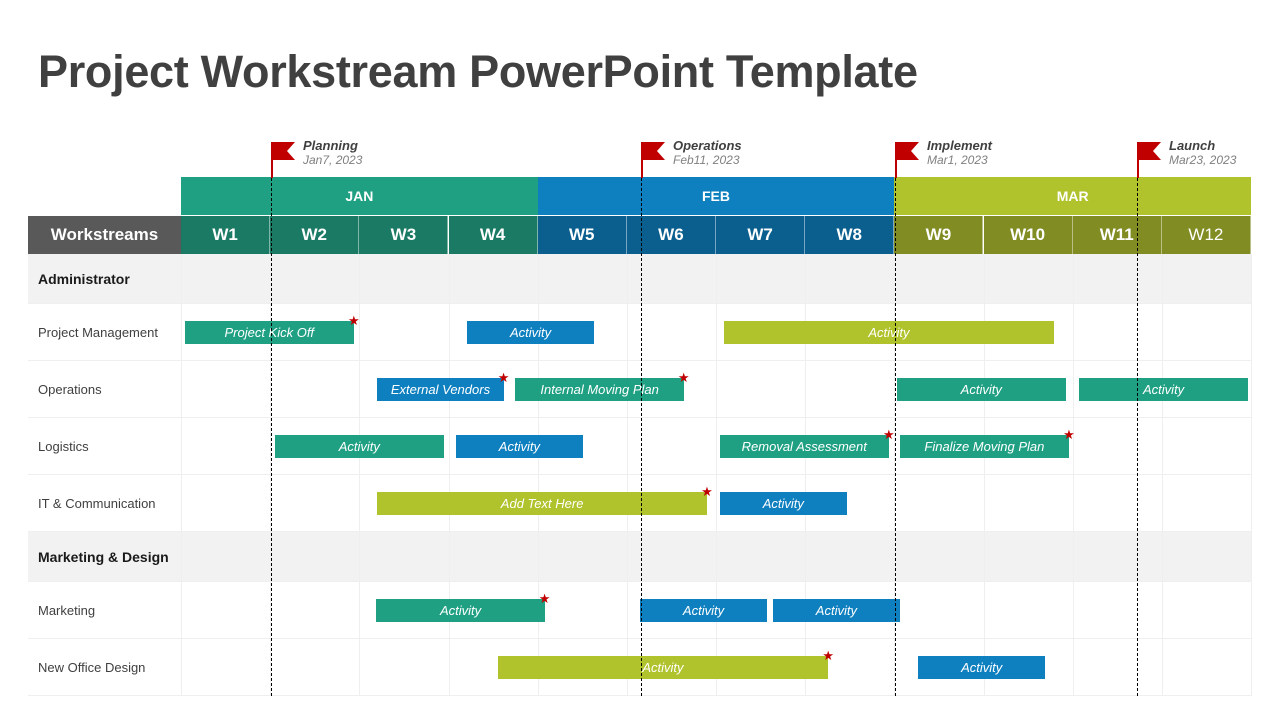  I want to click on milestone-date: Feb11, 2023, so click(706, 160).